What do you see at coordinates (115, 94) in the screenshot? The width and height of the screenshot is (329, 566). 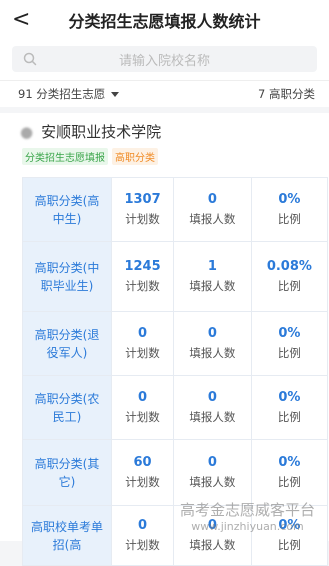 I see `caret-down-icon` at bounding box center [115, 94].